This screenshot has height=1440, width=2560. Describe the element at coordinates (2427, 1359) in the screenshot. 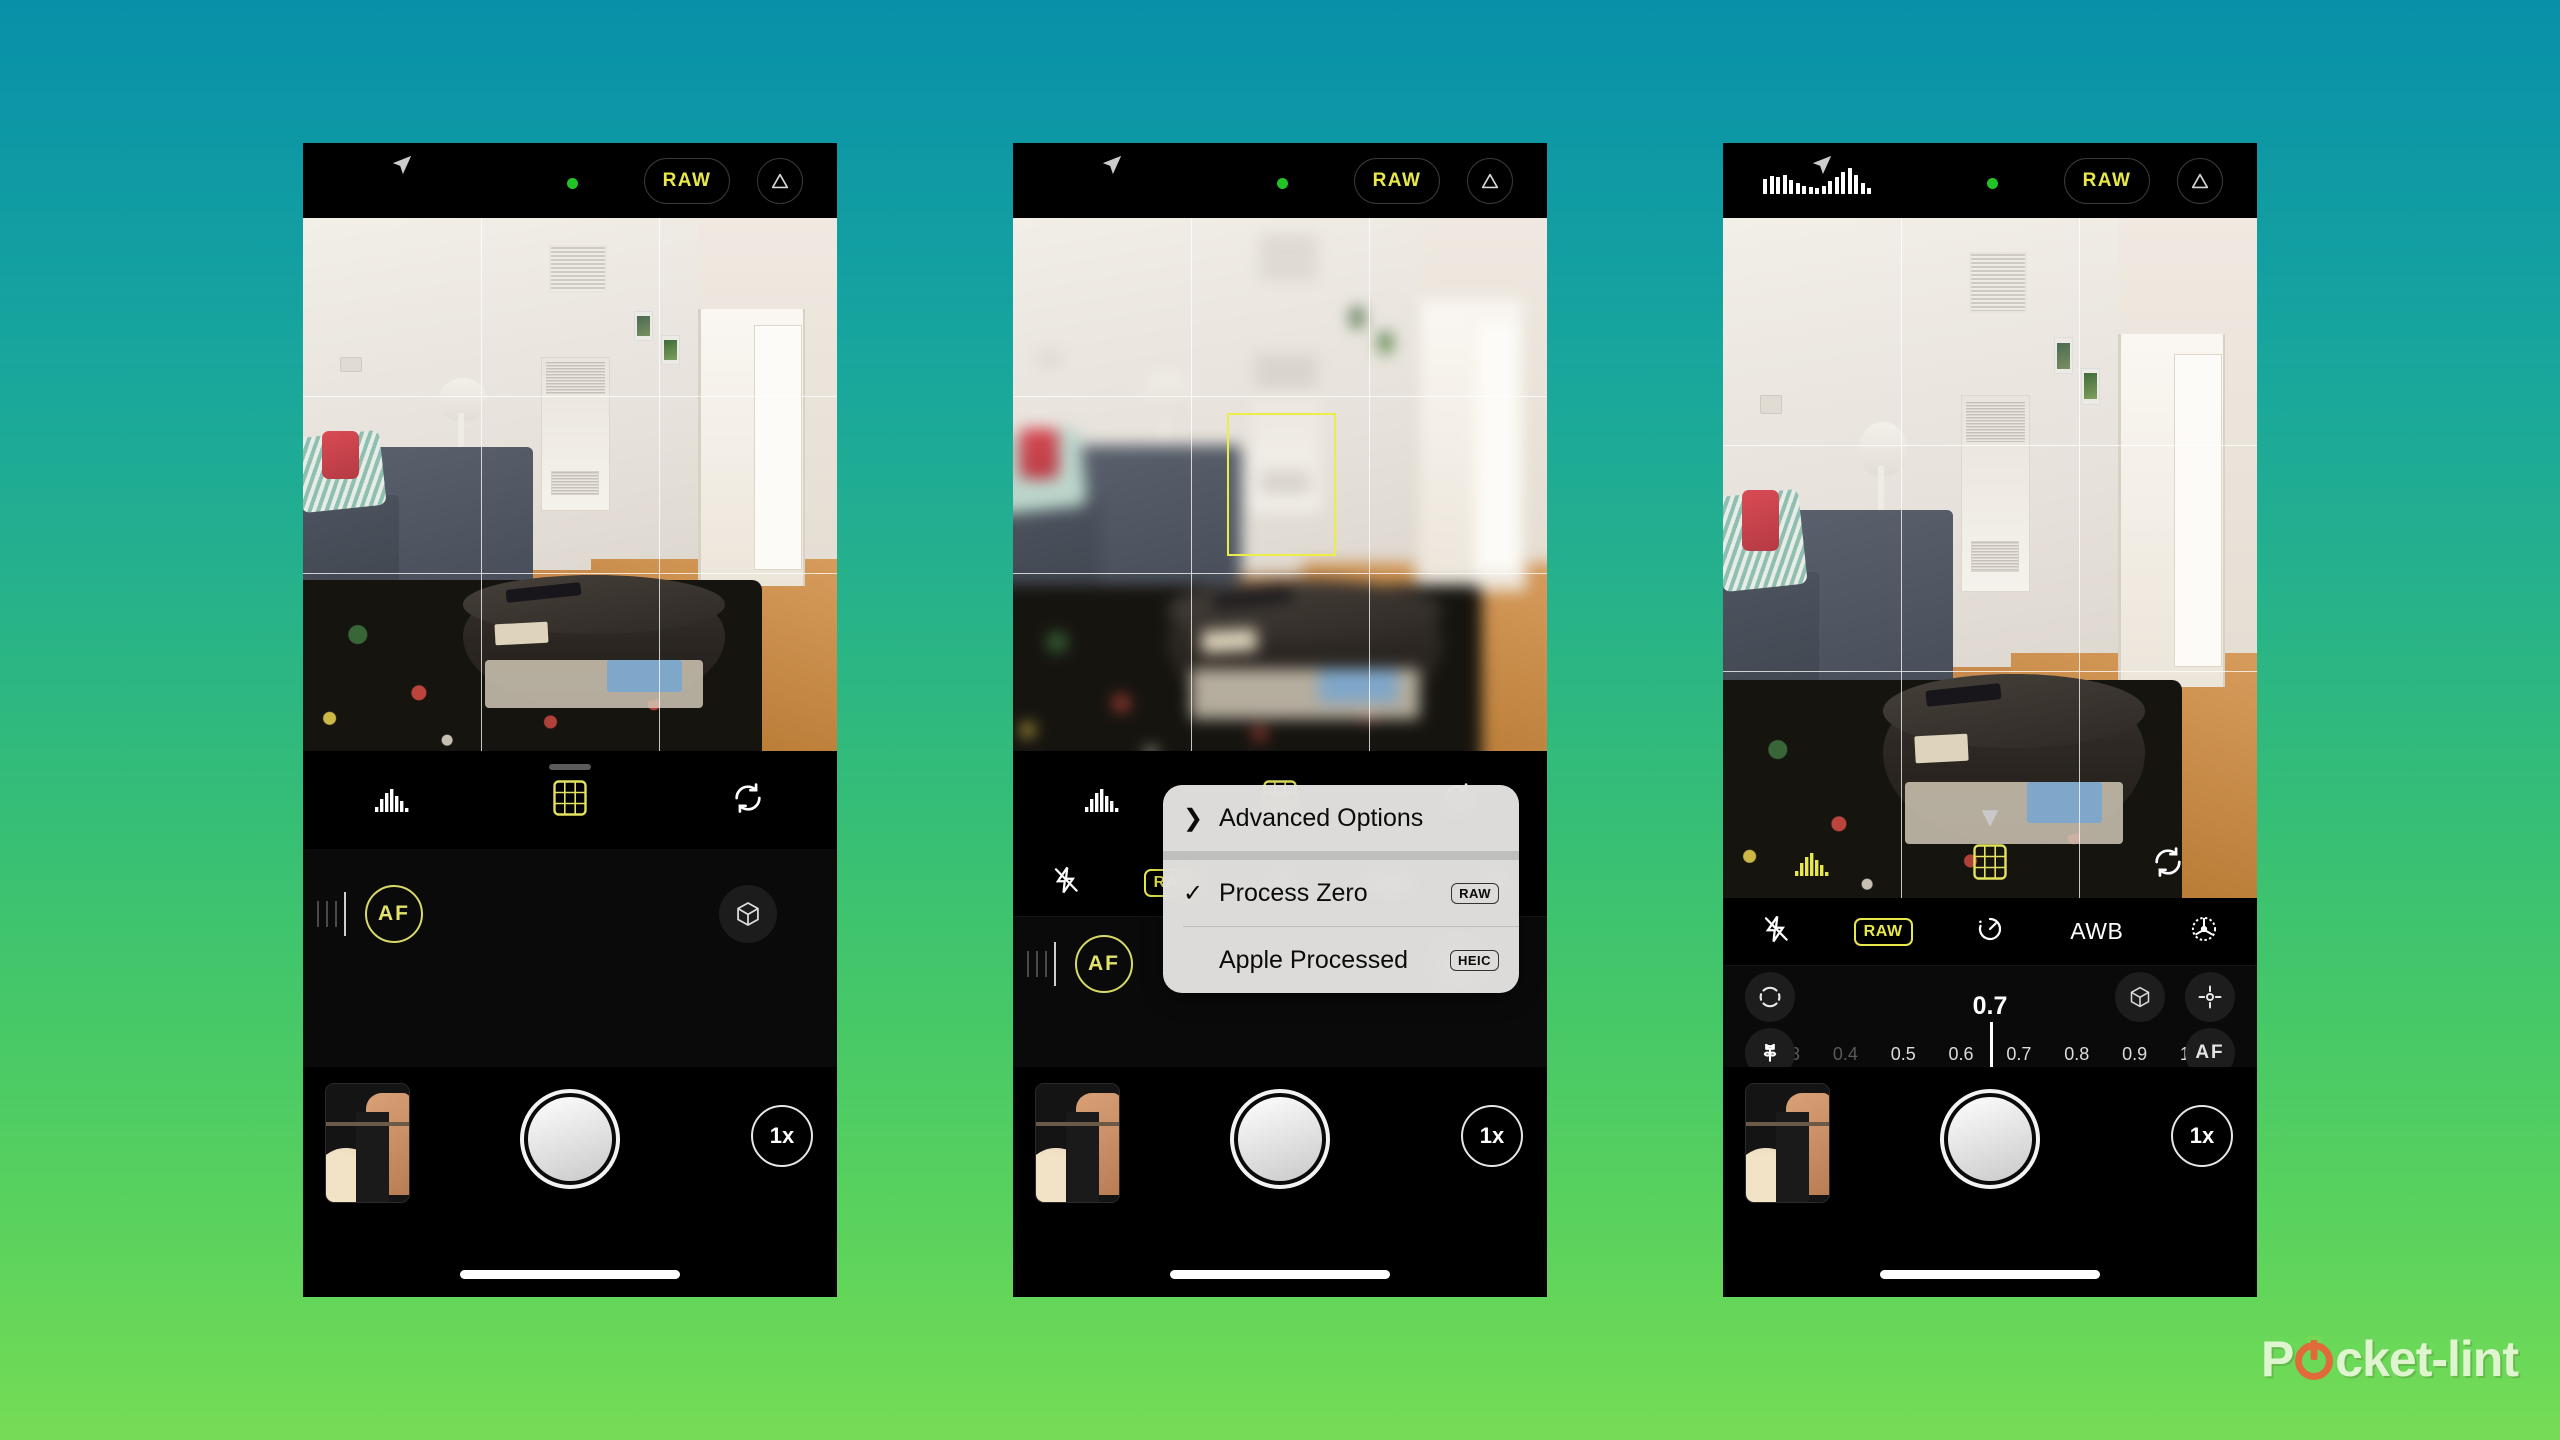

I see `watermark-text-after: cket-lint` at that location.